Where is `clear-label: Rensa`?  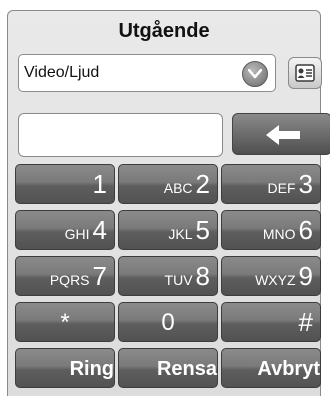
clear-label: Rensa is located at coordinates (186, 369).